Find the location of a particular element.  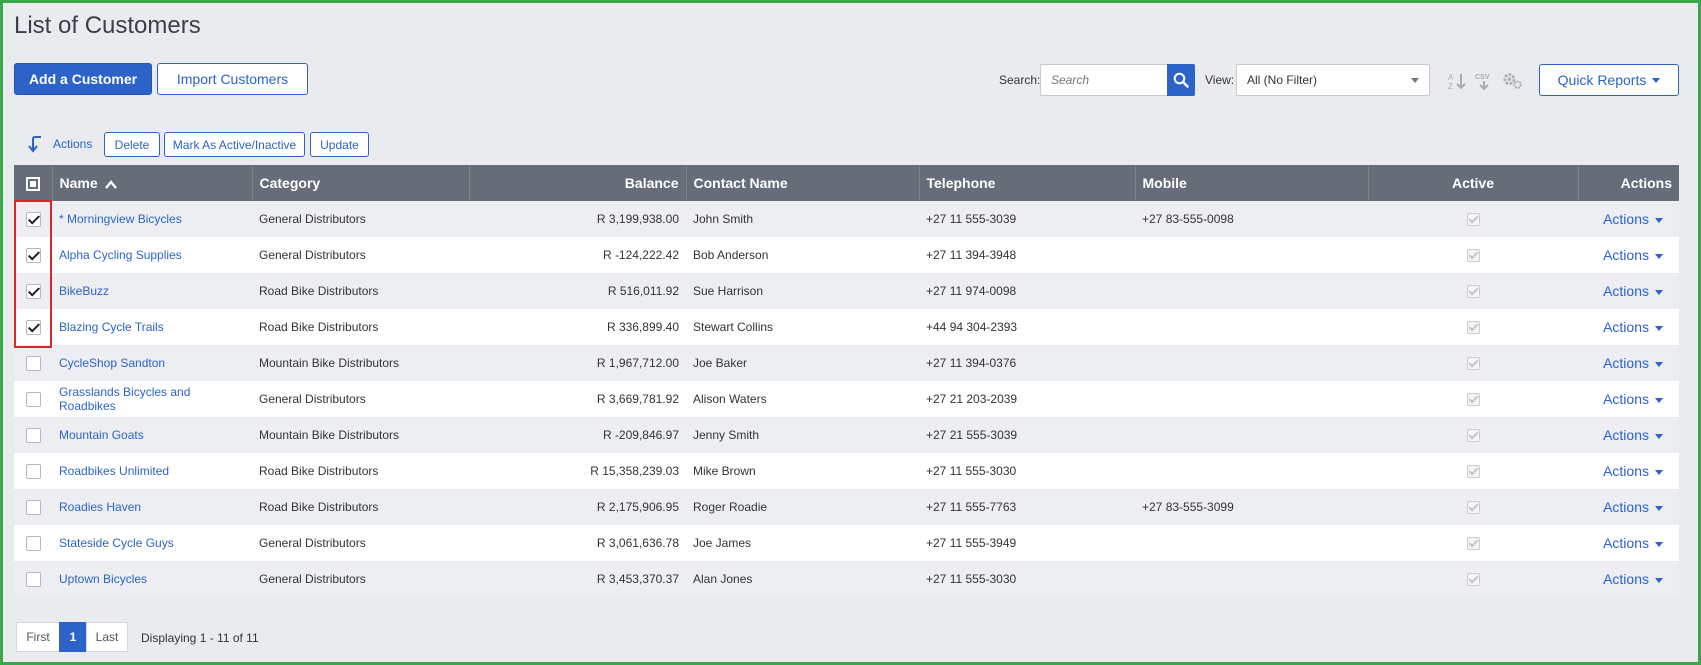

select-all-header is located at coordinates (33, 183).